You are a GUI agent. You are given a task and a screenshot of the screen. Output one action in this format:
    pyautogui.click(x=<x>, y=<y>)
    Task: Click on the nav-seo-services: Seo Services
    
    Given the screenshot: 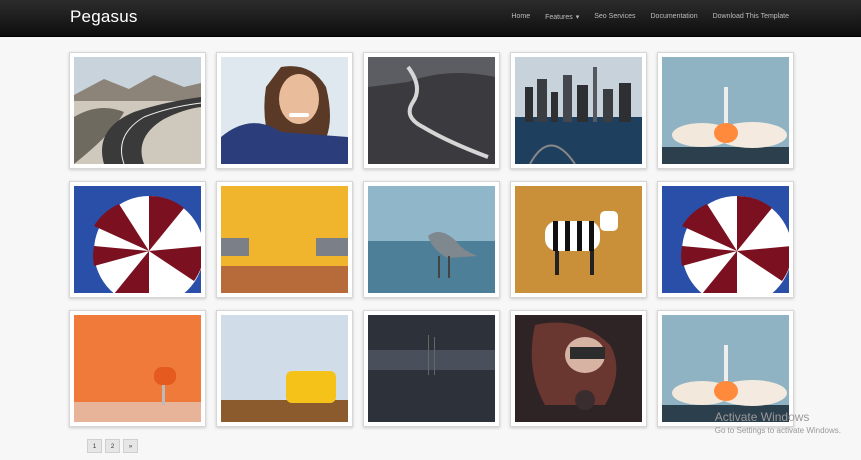 What is the action you would take?
    pyautogui.click(x=614, y=17)
    